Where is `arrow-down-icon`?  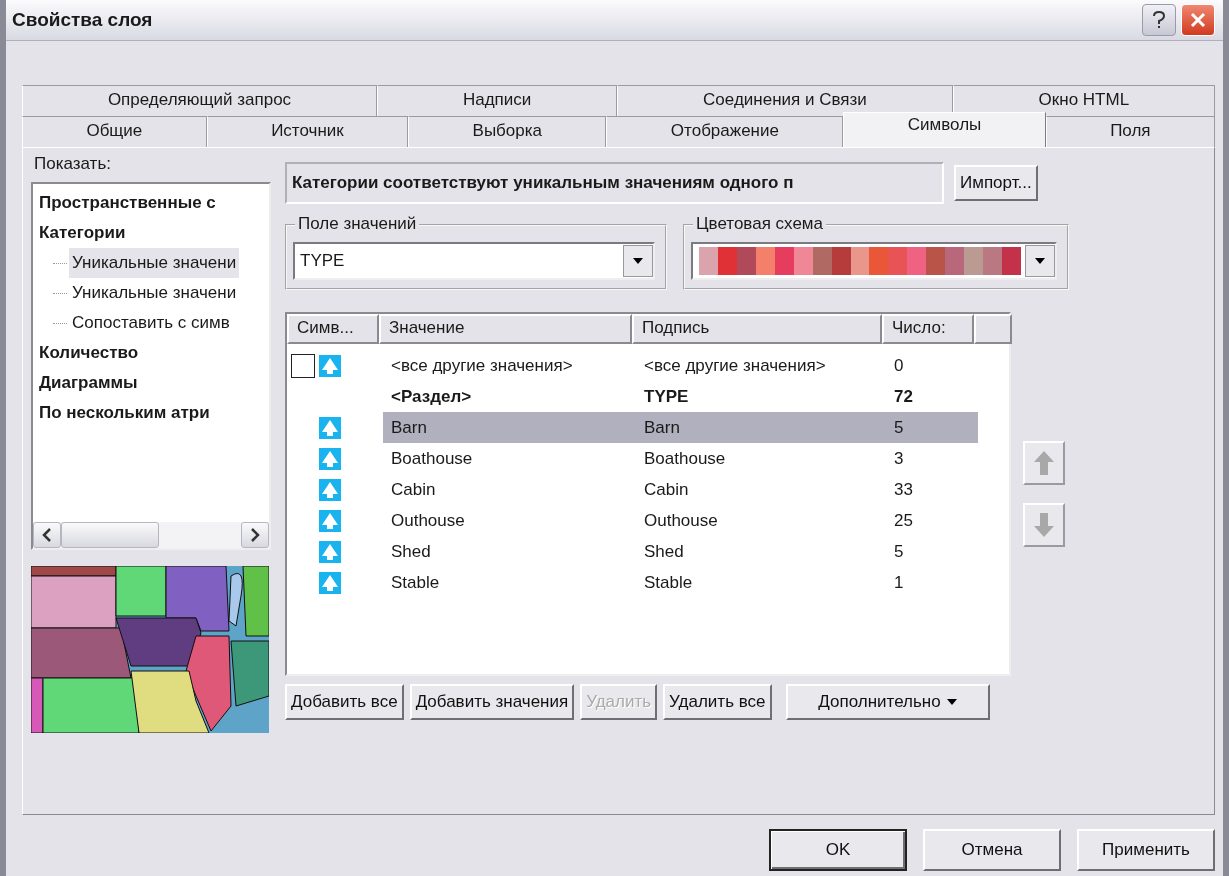
arrow-down-icon is located at coordinates (1044, 525).